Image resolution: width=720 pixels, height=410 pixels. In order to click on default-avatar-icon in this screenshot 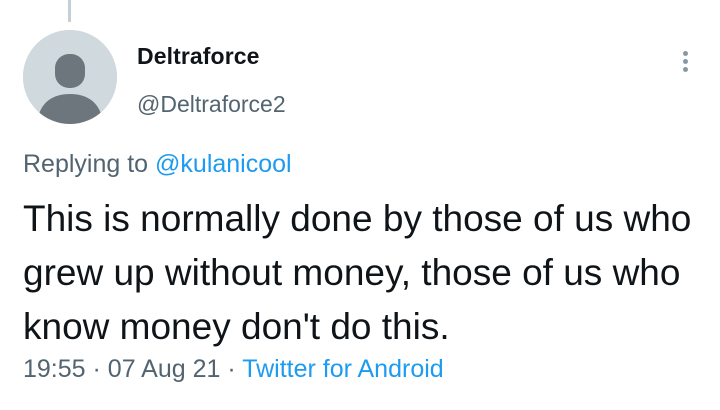, I will do `click(70, 77)`.